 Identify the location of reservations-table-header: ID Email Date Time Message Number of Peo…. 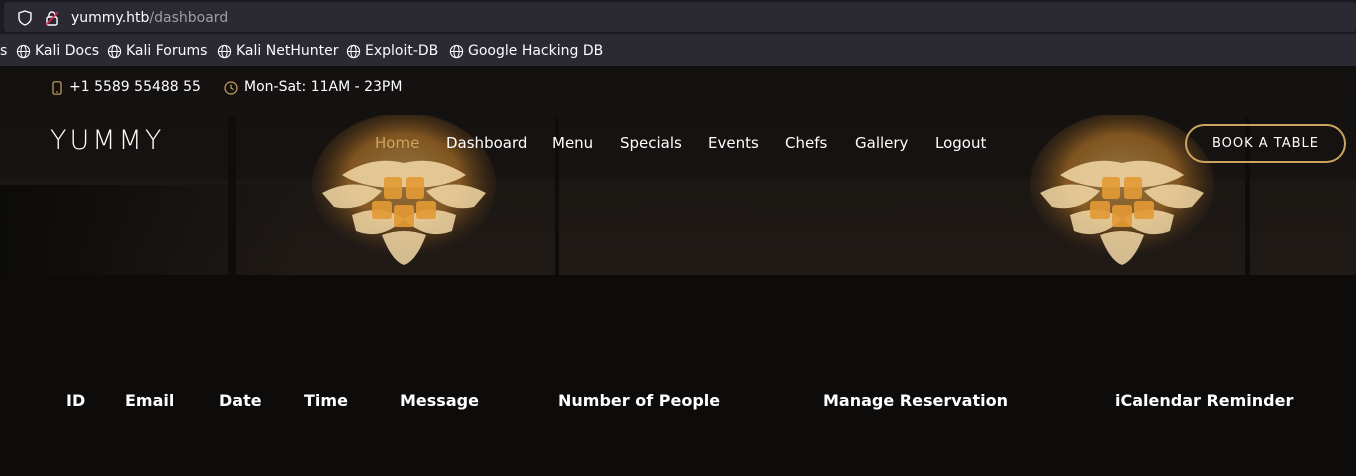
(678, 401).